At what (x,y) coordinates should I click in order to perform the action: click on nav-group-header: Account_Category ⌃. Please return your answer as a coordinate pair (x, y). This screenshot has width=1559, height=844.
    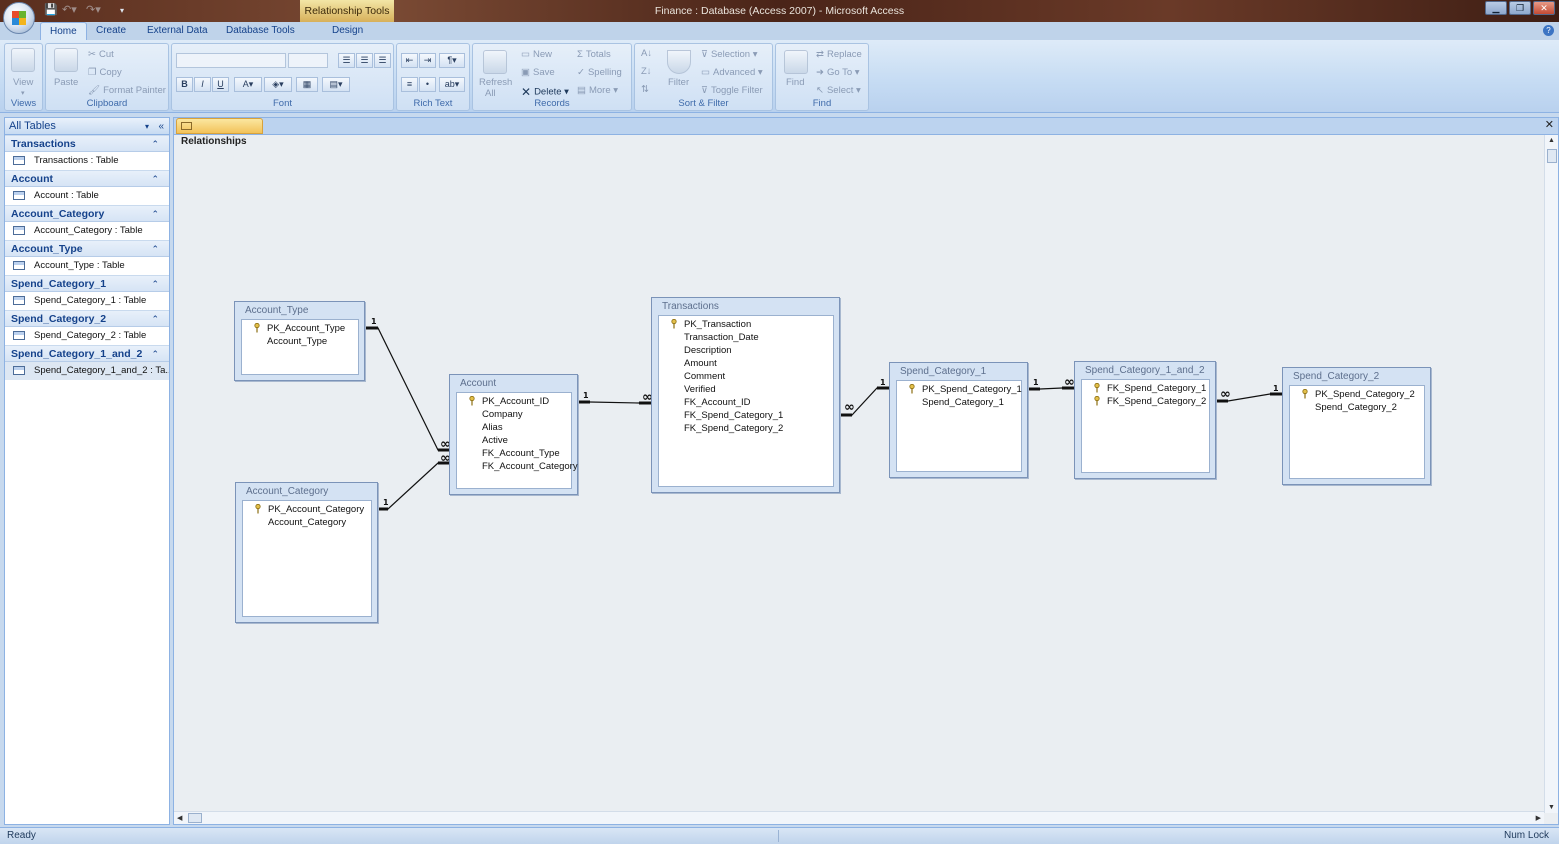
    Looking at the image, I should click on (87, 213).